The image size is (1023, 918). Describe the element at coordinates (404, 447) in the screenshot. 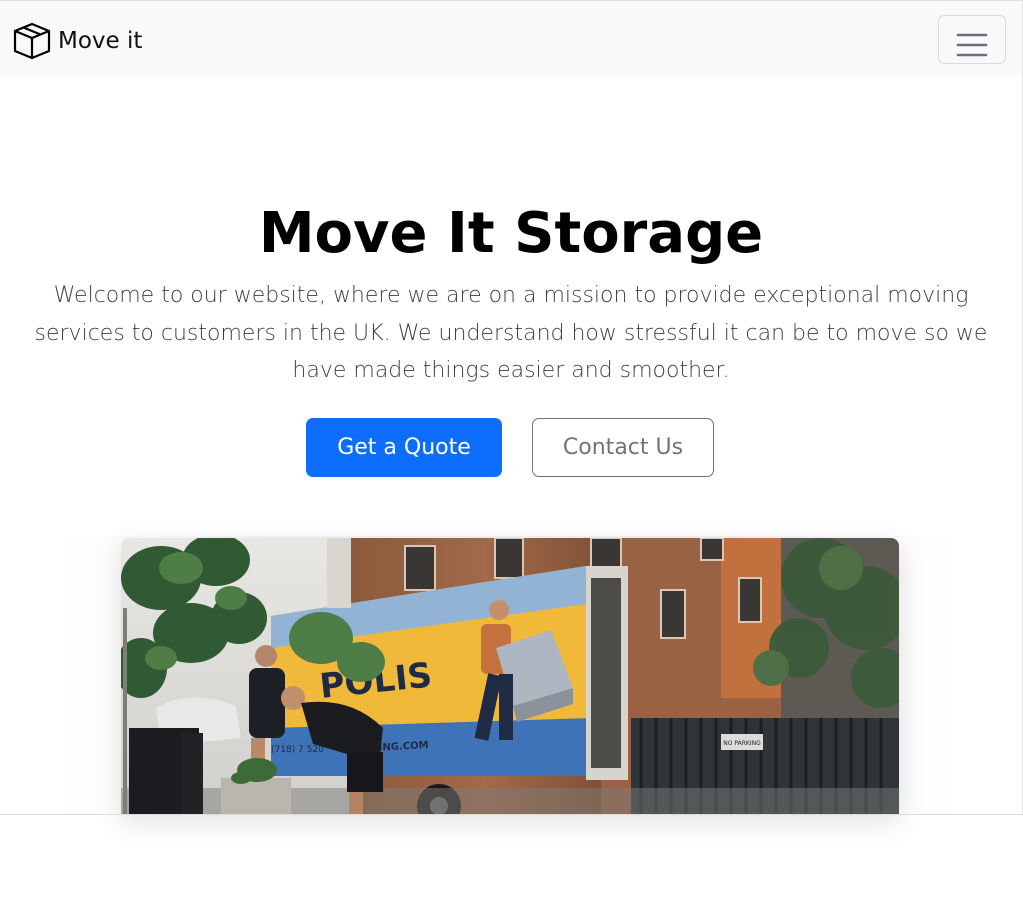

I see `get-quote-button: Get a Quote` at that location.